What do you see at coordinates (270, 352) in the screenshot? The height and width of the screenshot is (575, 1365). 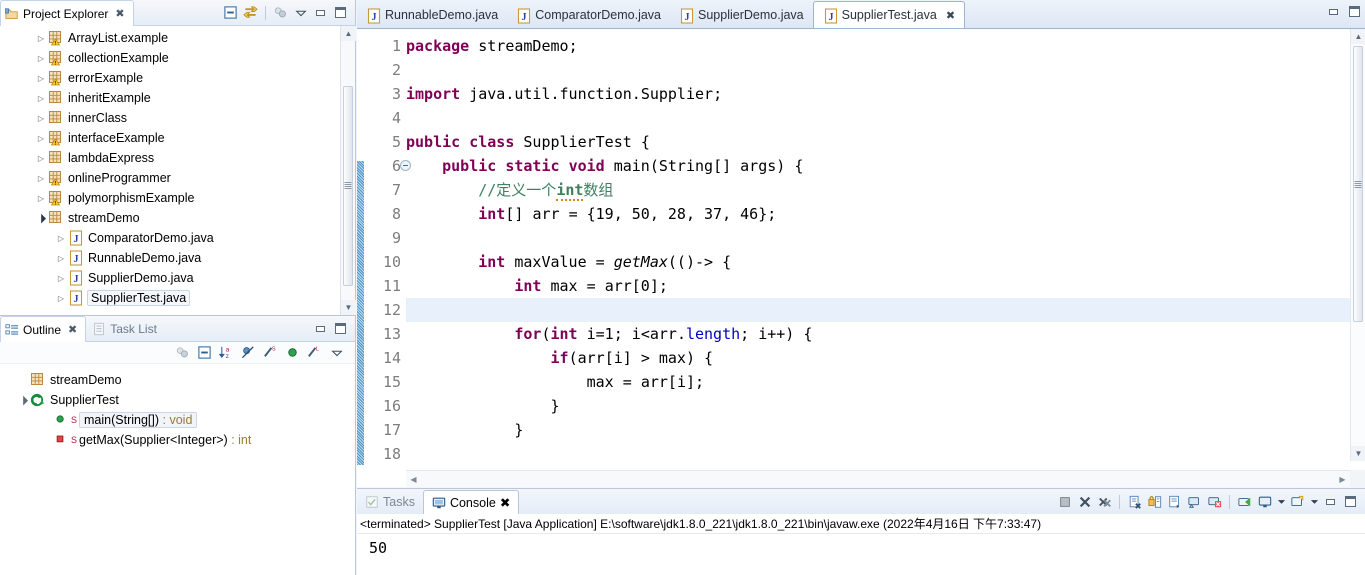 I see `hide-static-icon: S` at bounding box center [270, 352].